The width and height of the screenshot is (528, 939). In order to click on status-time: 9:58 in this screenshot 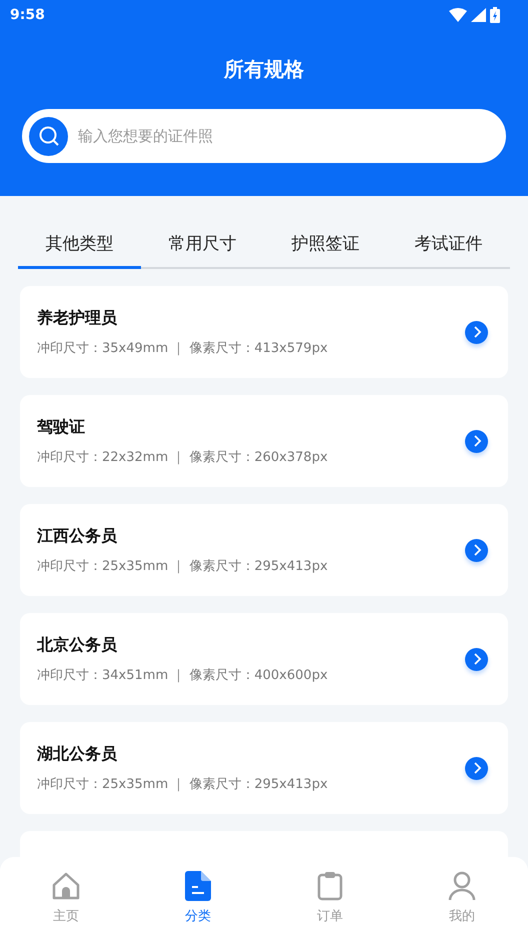, I will do `click(27, 15)`.